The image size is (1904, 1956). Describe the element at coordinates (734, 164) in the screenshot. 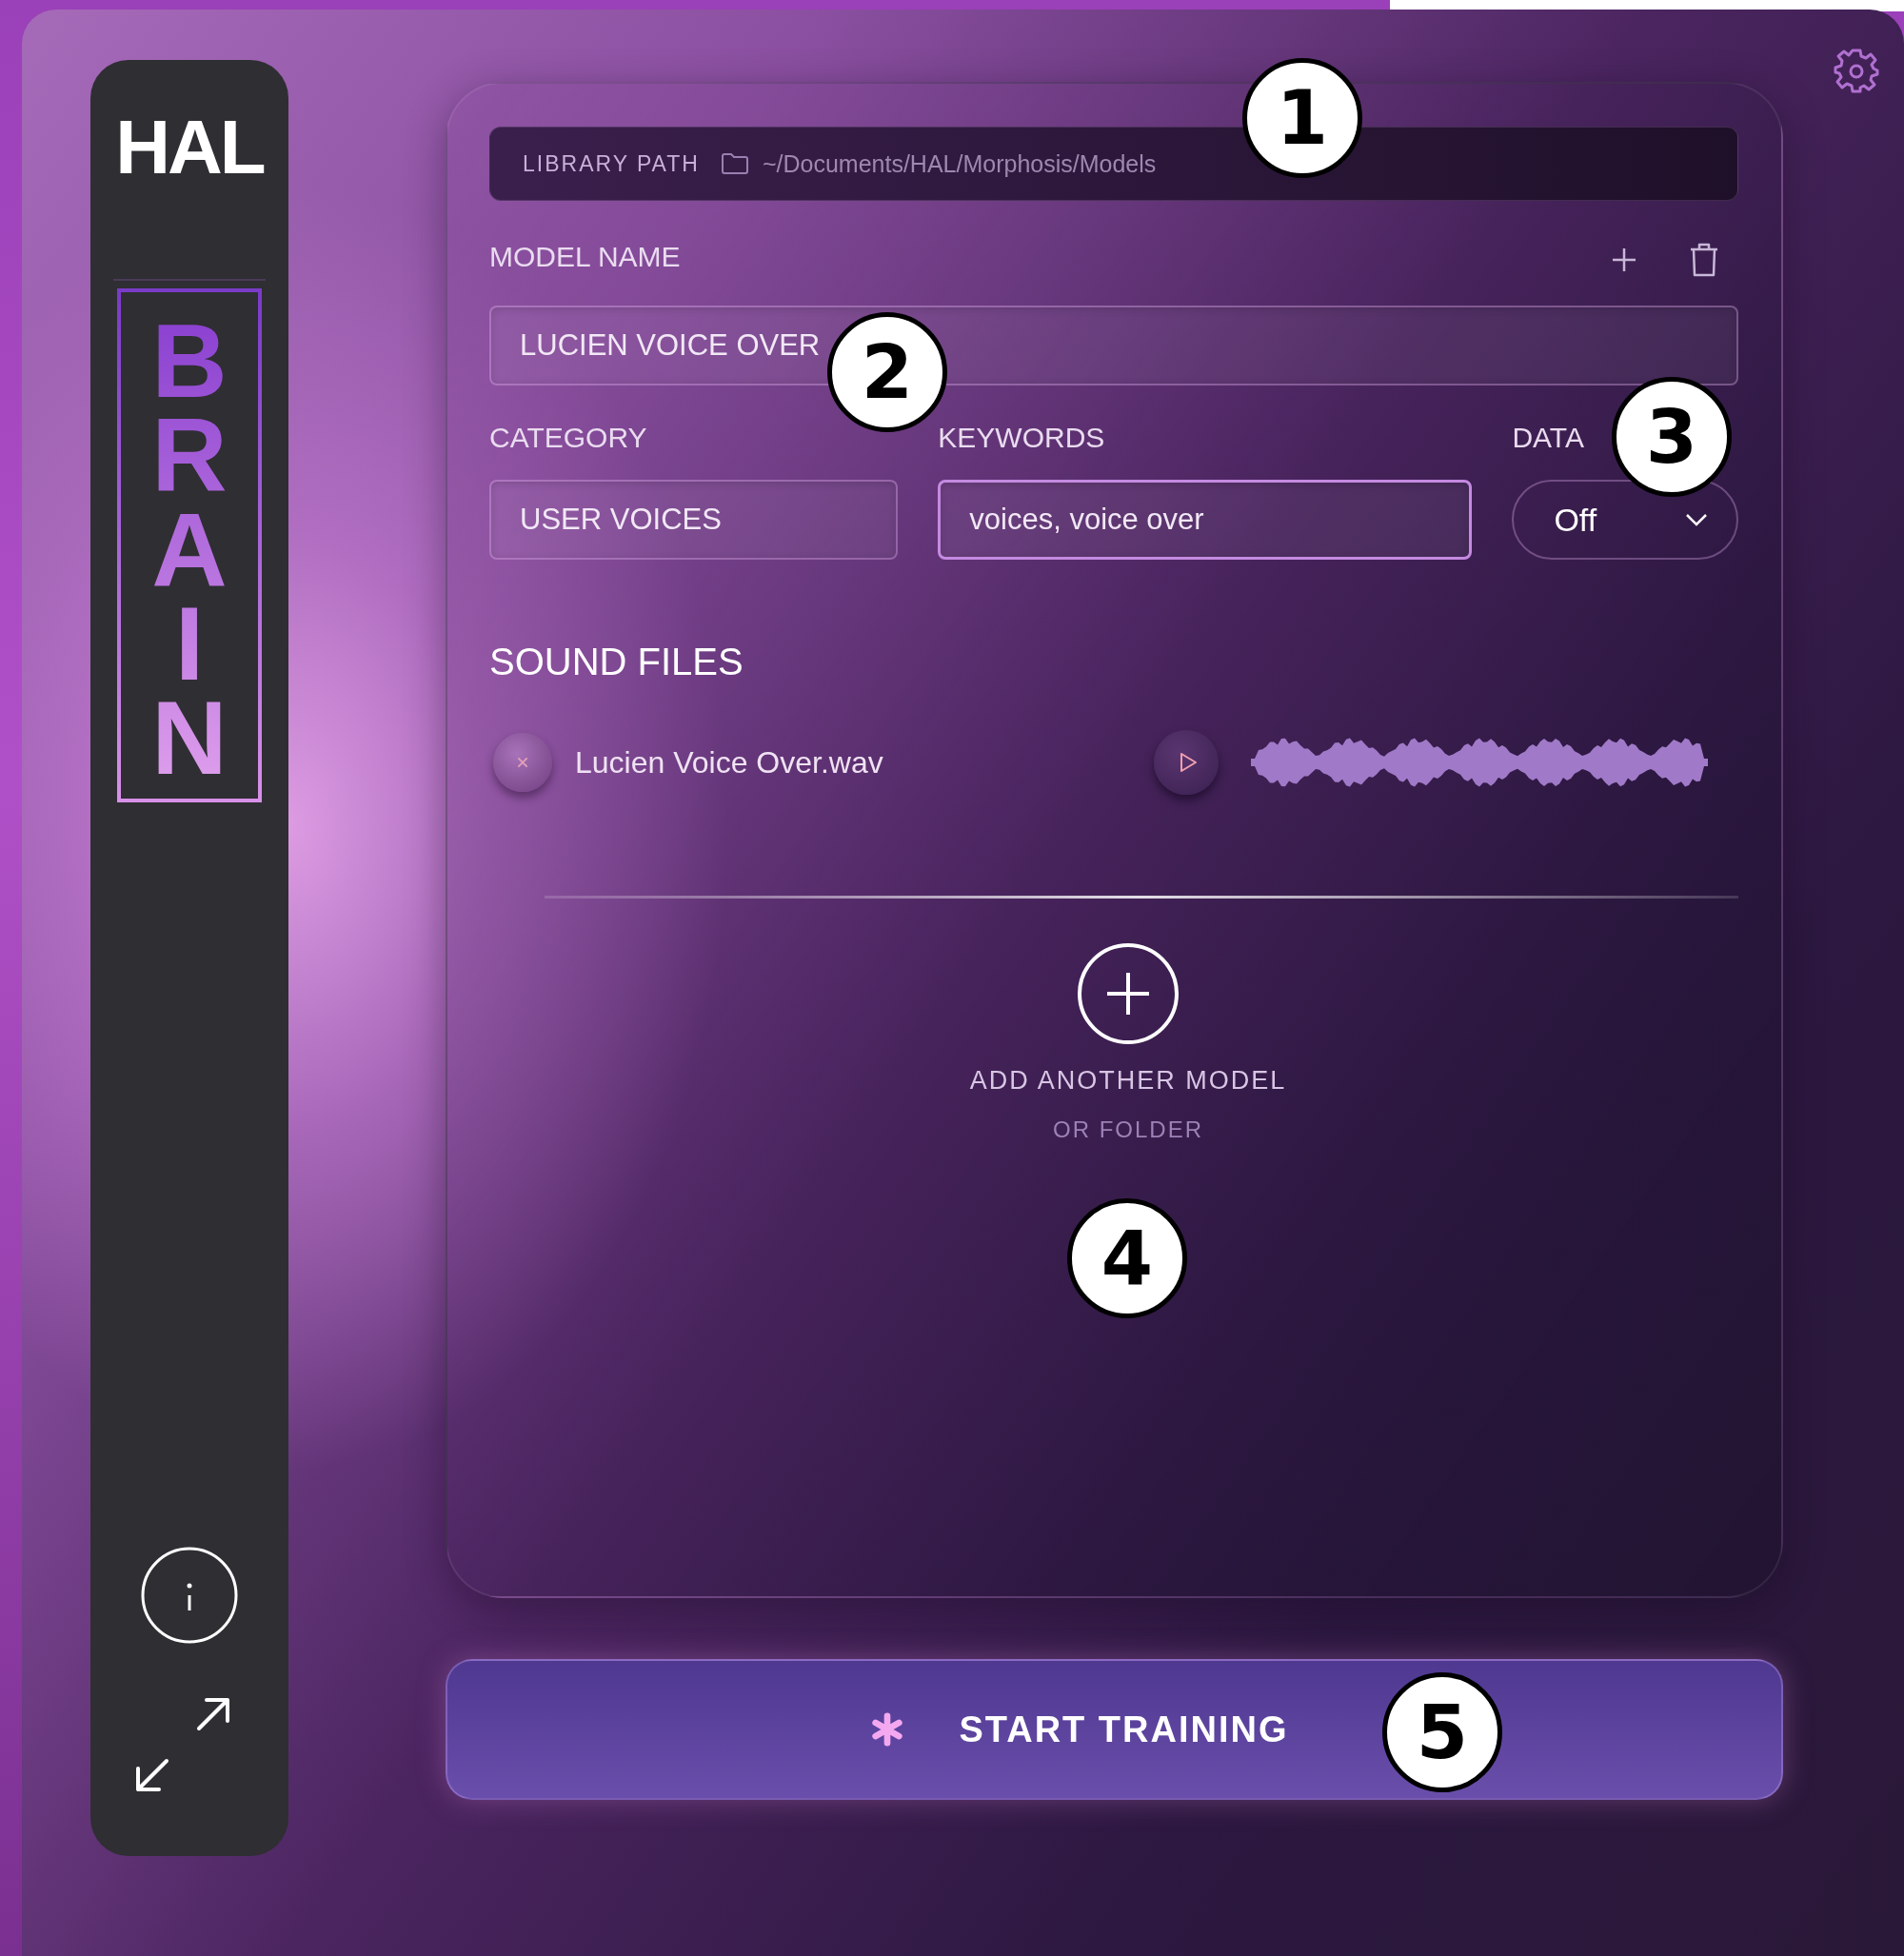

I see `folder-icon` at that location.